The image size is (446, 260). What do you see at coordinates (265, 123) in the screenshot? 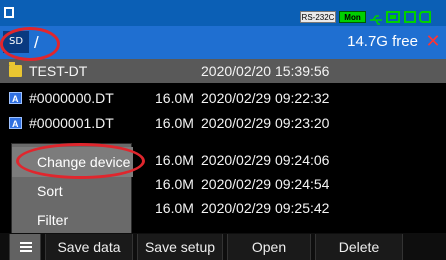
I see `file-date: 2020/02/29 09:23:20` at bounding box center [265, 123].